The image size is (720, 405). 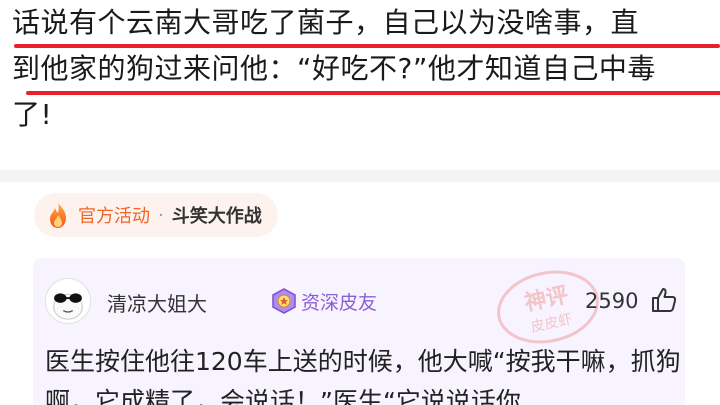 I want to click on tag-official-activity: 官方活动, so click(x=114, y=216).